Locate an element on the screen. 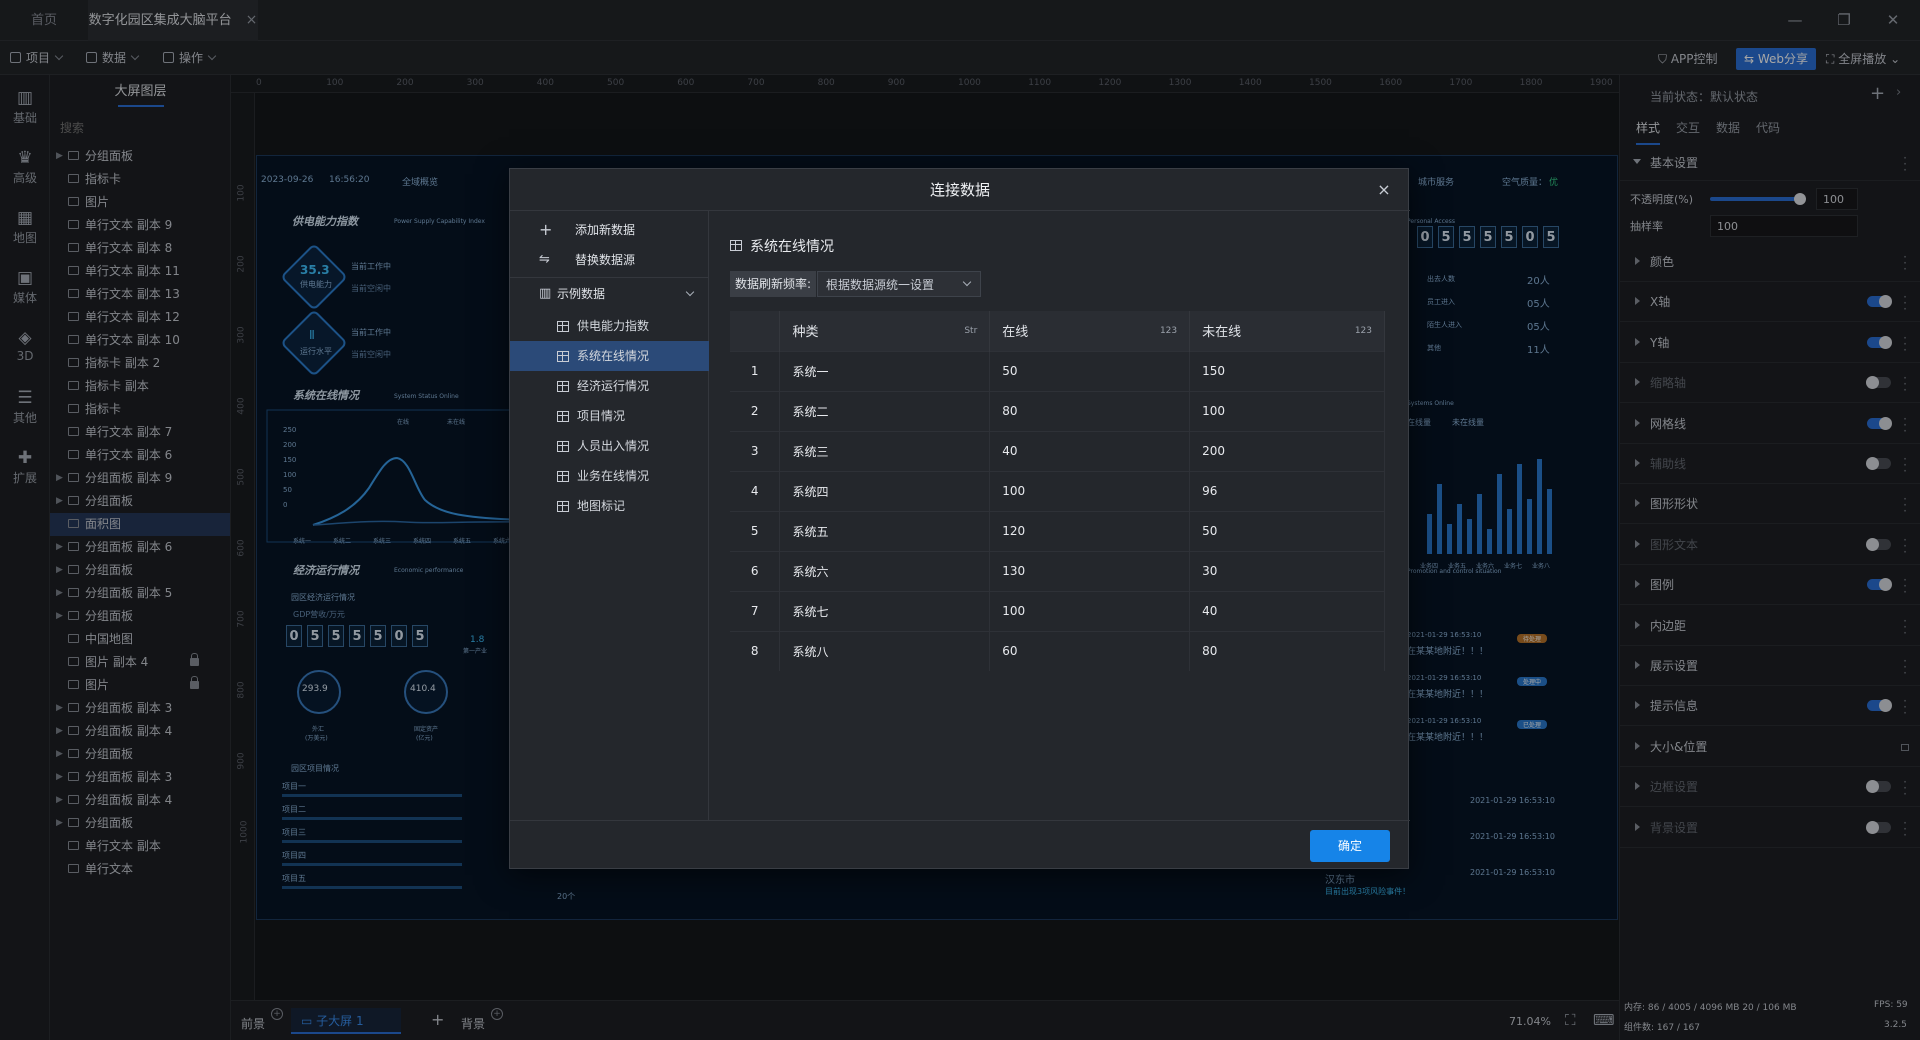  refresh-frequency-label: 数据刷新频率: is located at coordinates (773, 284).